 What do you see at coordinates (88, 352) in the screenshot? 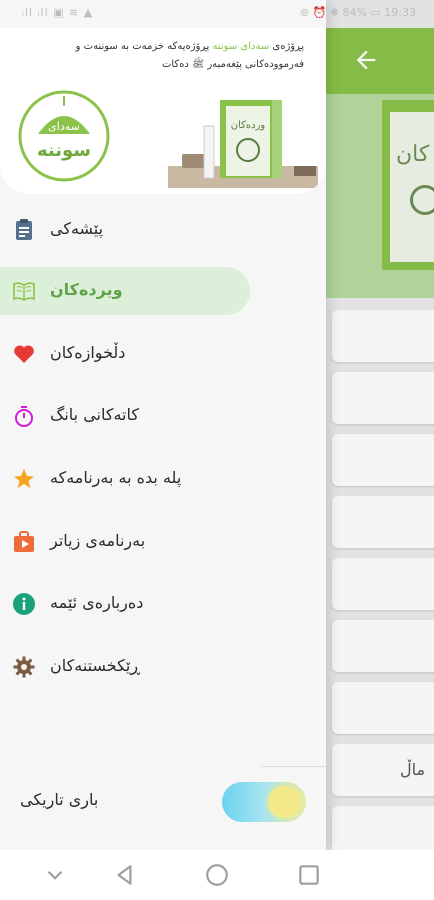
I see `menu-item-label: دڵخوازەکان` at bounding box center [88, 352].